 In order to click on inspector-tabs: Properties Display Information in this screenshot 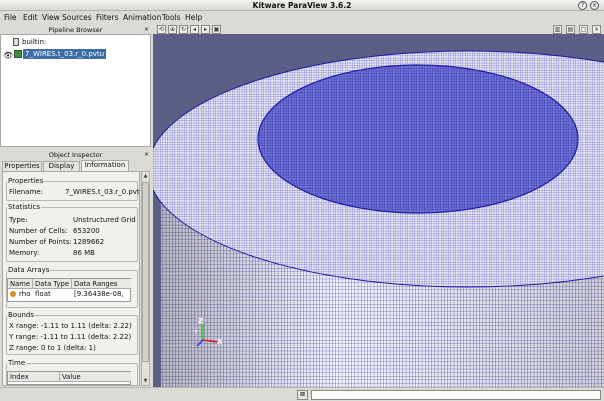, I will do `click(76, 165)`.